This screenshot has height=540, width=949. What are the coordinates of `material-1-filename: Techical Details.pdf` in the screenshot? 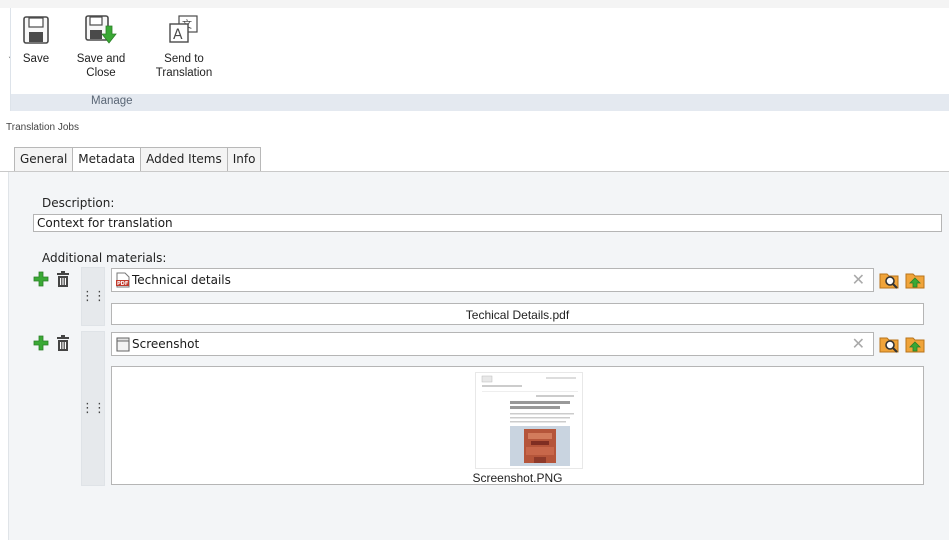 It's located at (517, 315).